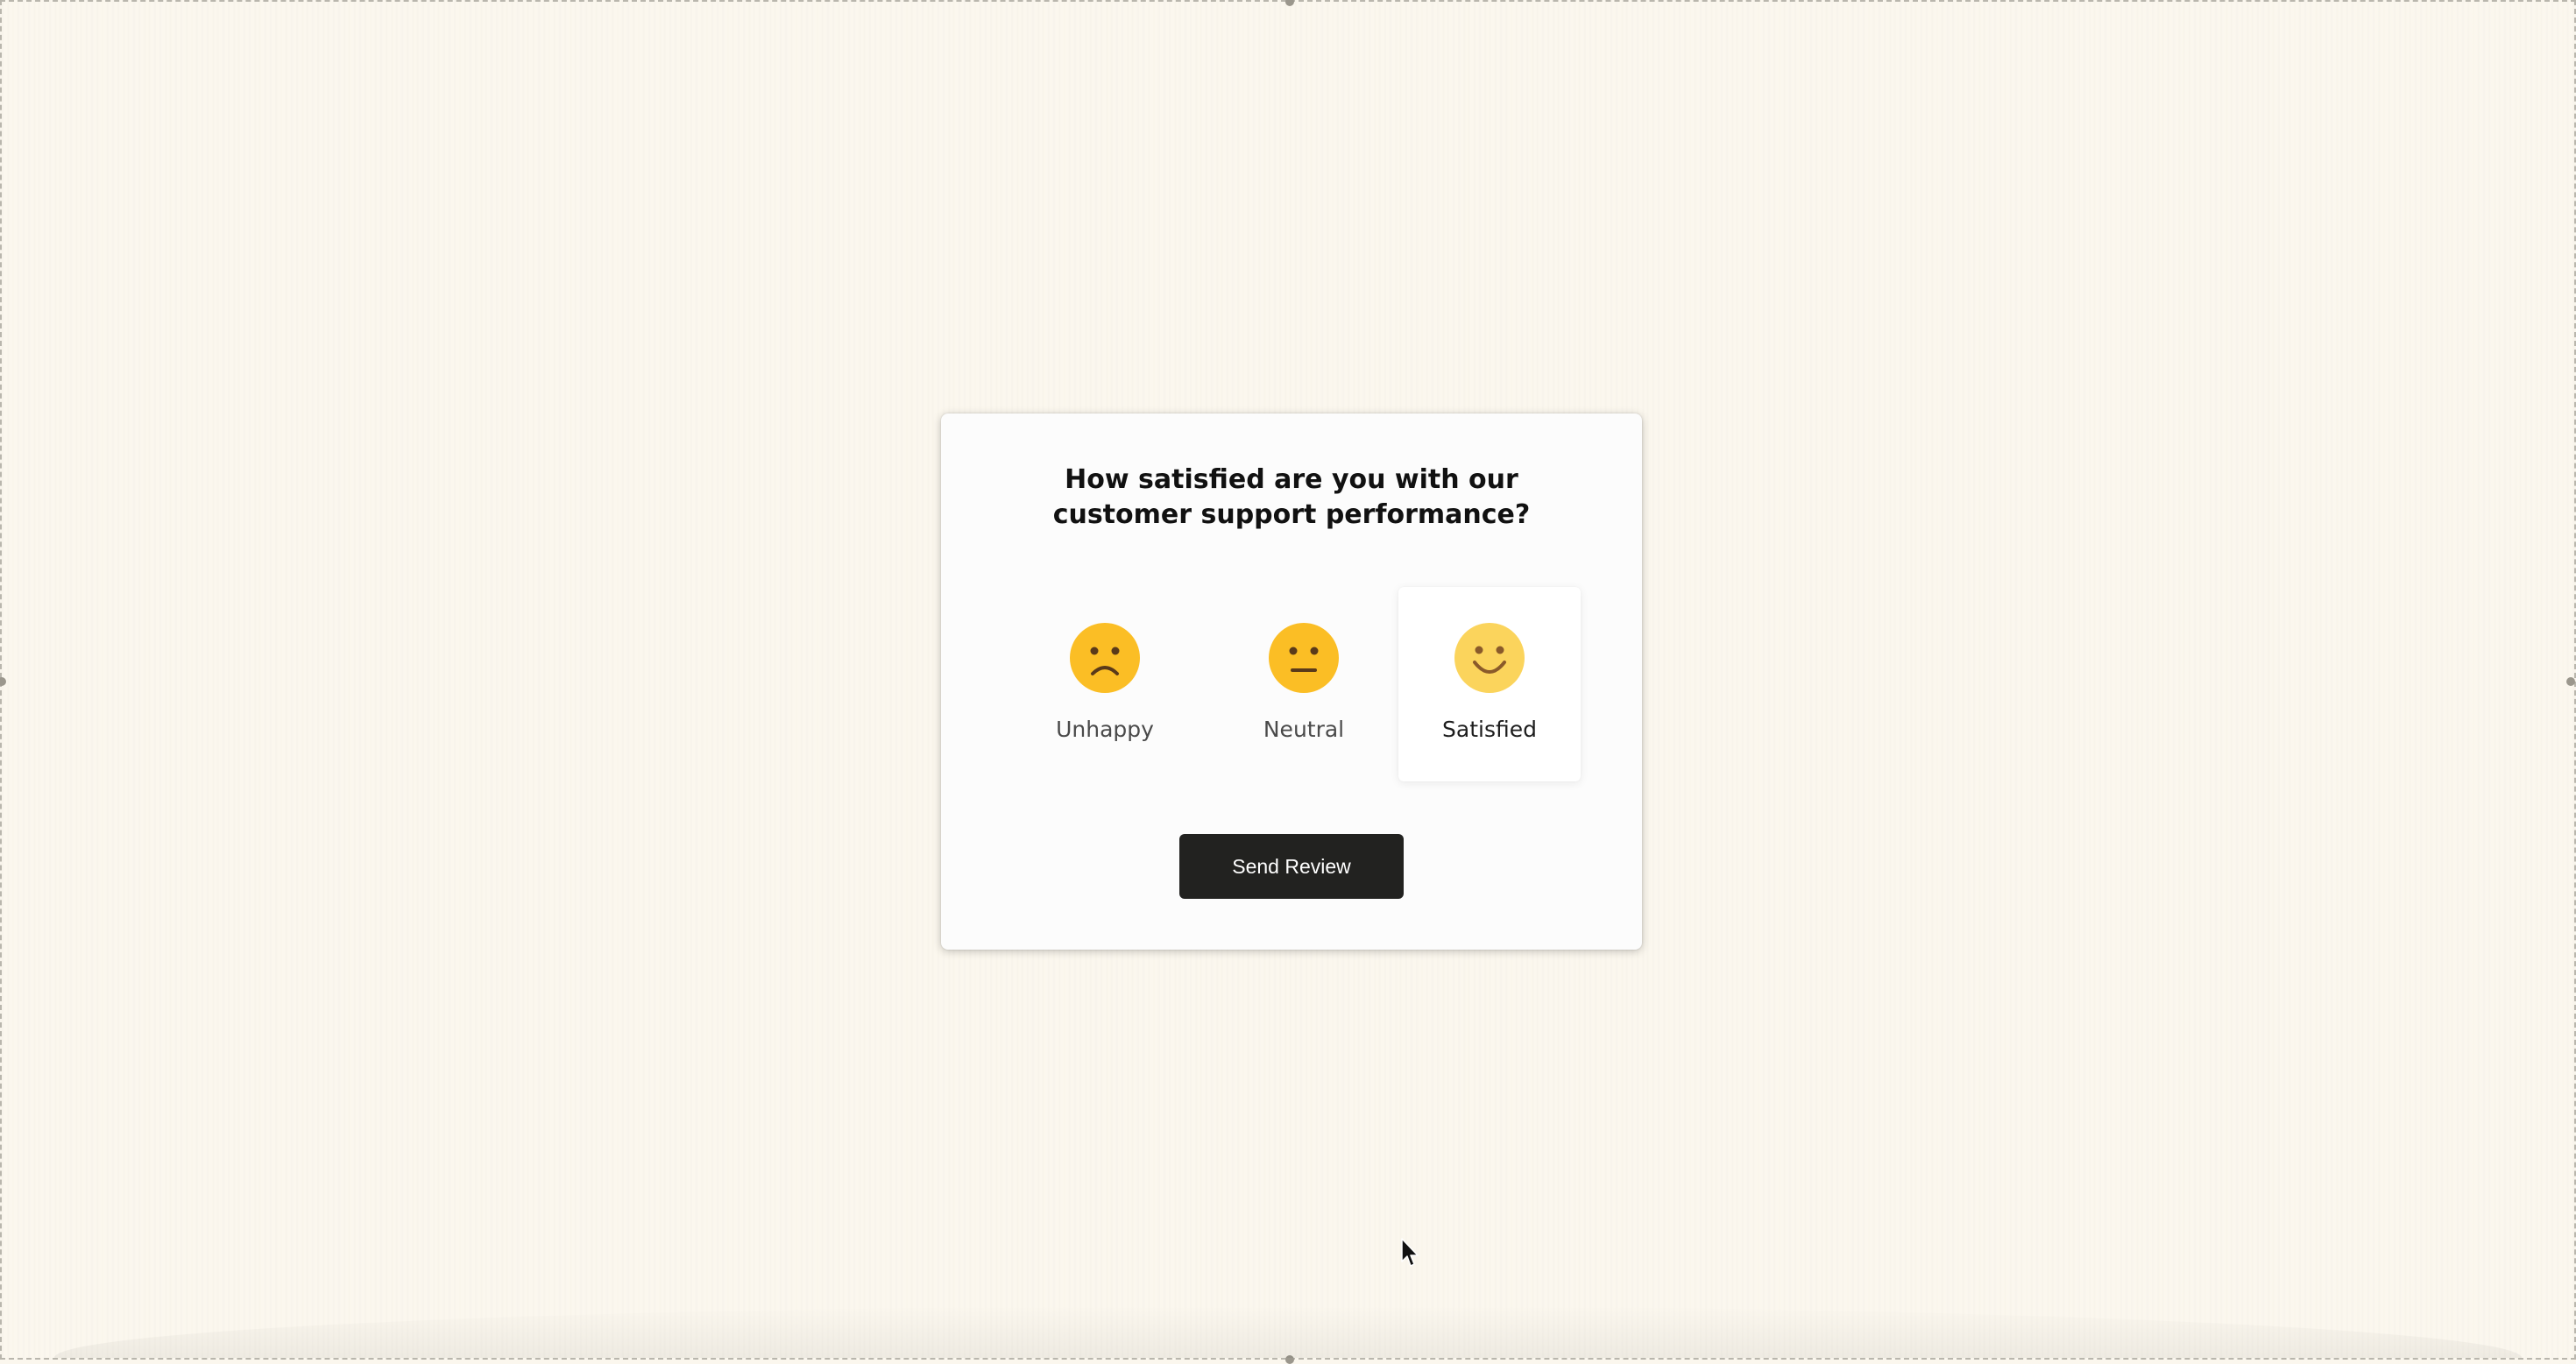  What do you see at coordinates (1291, 867) in the screenshot?
I see `send-review-button: Send Review` at bounding box center [1291, 867].